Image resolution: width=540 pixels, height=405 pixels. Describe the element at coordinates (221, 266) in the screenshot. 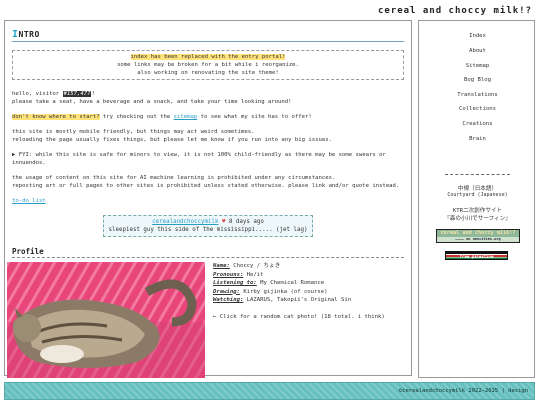

I see `name-label: Name:` at that location.